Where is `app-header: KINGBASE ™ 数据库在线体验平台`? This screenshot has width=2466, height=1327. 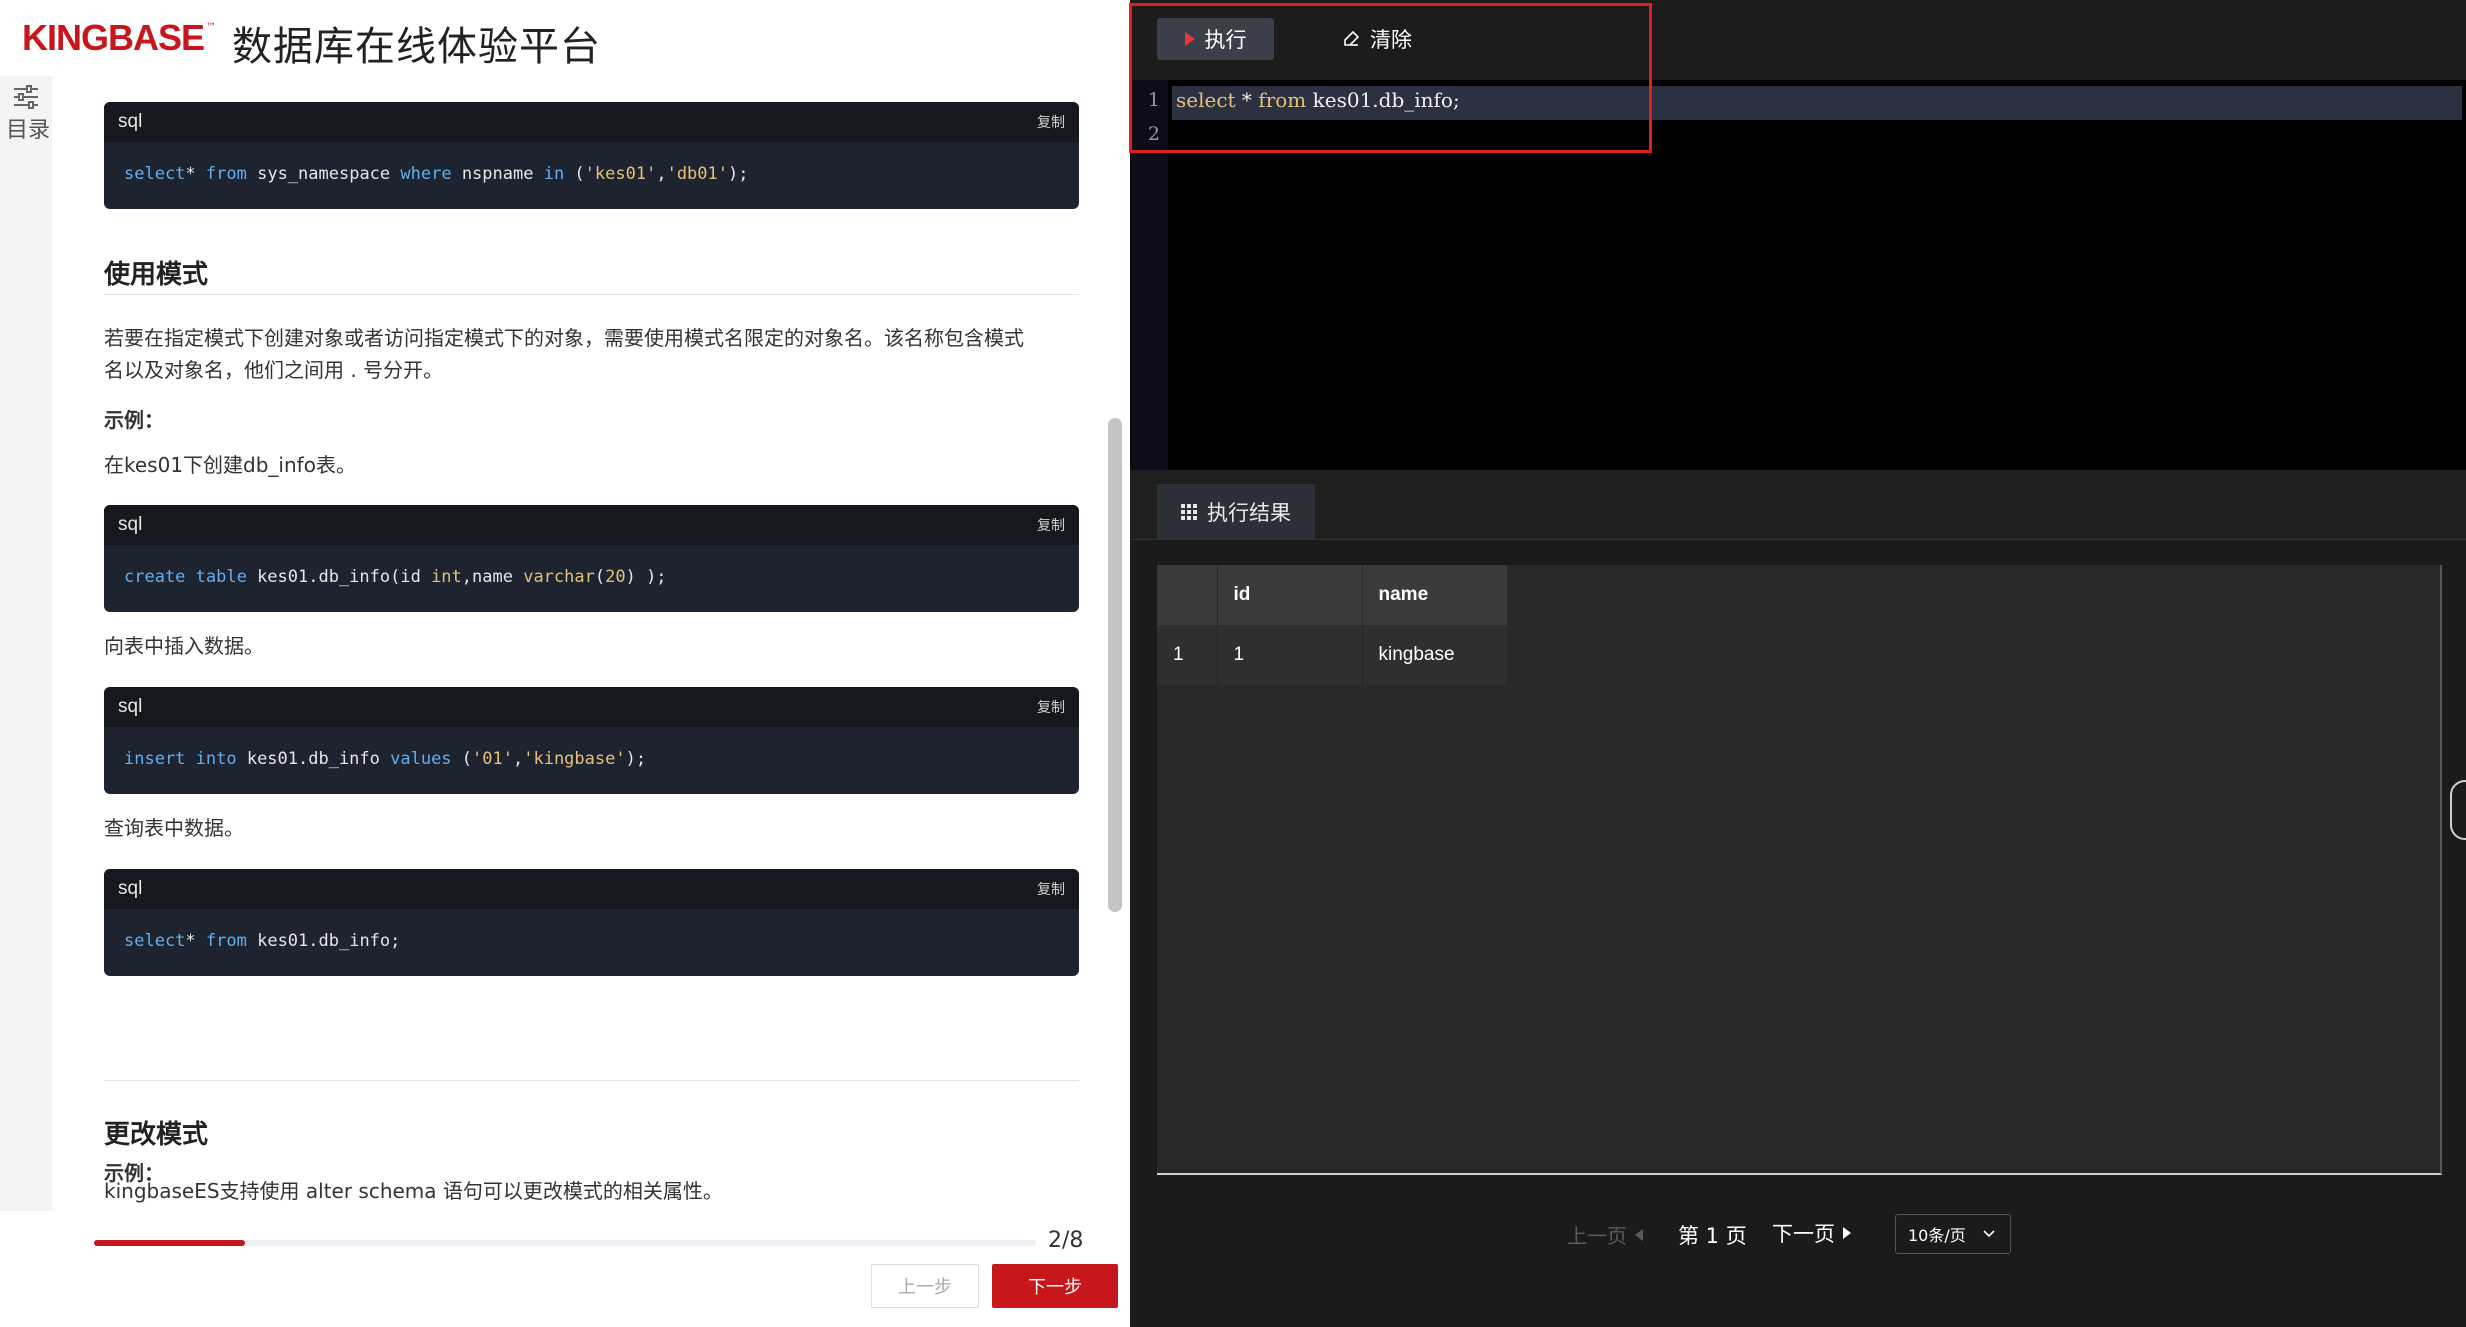 app-header: KINGBASE ™ 数据库在线体验平台 is located at coordinates (565, 38).